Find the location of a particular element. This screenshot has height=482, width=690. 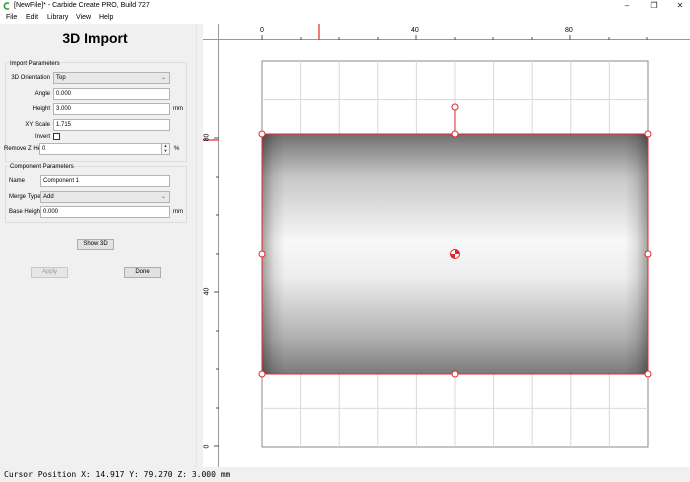

center-marker-icon is located at coordinates (455, 254).